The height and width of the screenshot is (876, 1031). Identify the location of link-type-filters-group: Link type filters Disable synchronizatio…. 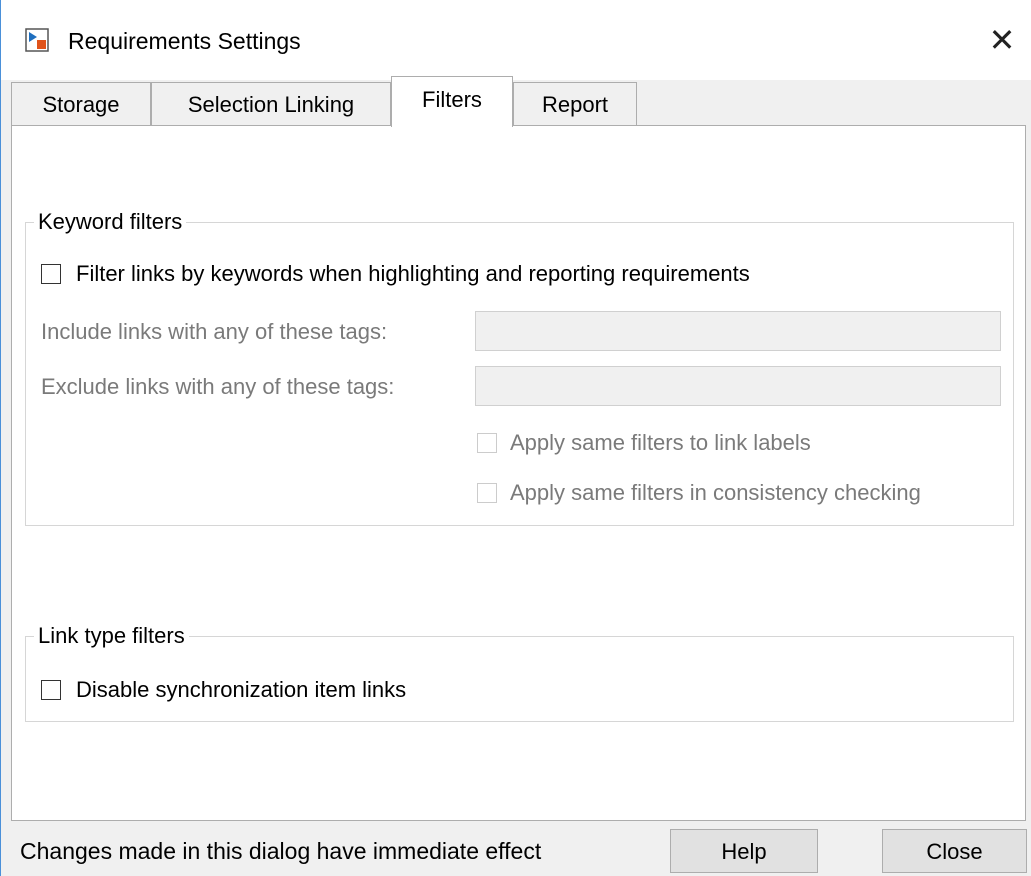
(519, 672).